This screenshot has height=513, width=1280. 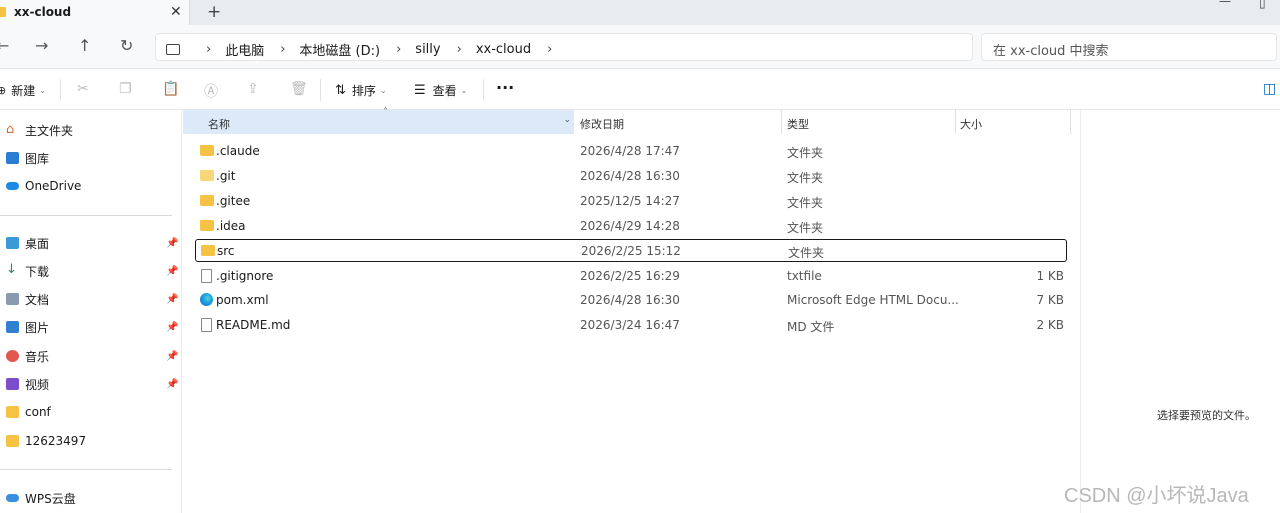 What do you see at coordinates (1180, 311) in the screenshot?
I see `preview-pane: 选择要预览的文件。` at bounding box center [1180, 311].